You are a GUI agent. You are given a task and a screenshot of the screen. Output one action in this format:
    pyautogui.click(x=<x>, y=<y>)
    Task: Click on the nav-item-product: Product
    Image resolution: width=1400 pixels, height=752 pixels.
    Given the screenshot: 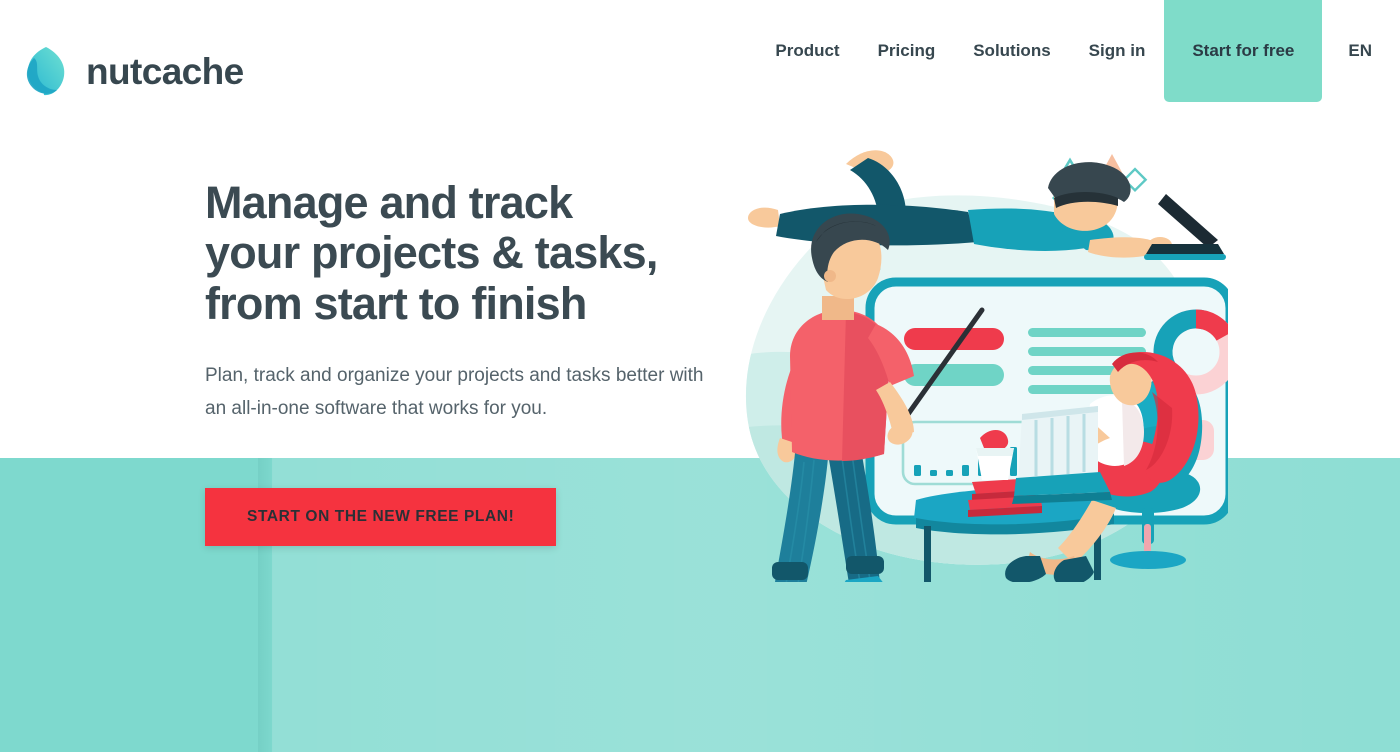 What is the action you would take?
    pyautogui.click(x=807, y=51)
    